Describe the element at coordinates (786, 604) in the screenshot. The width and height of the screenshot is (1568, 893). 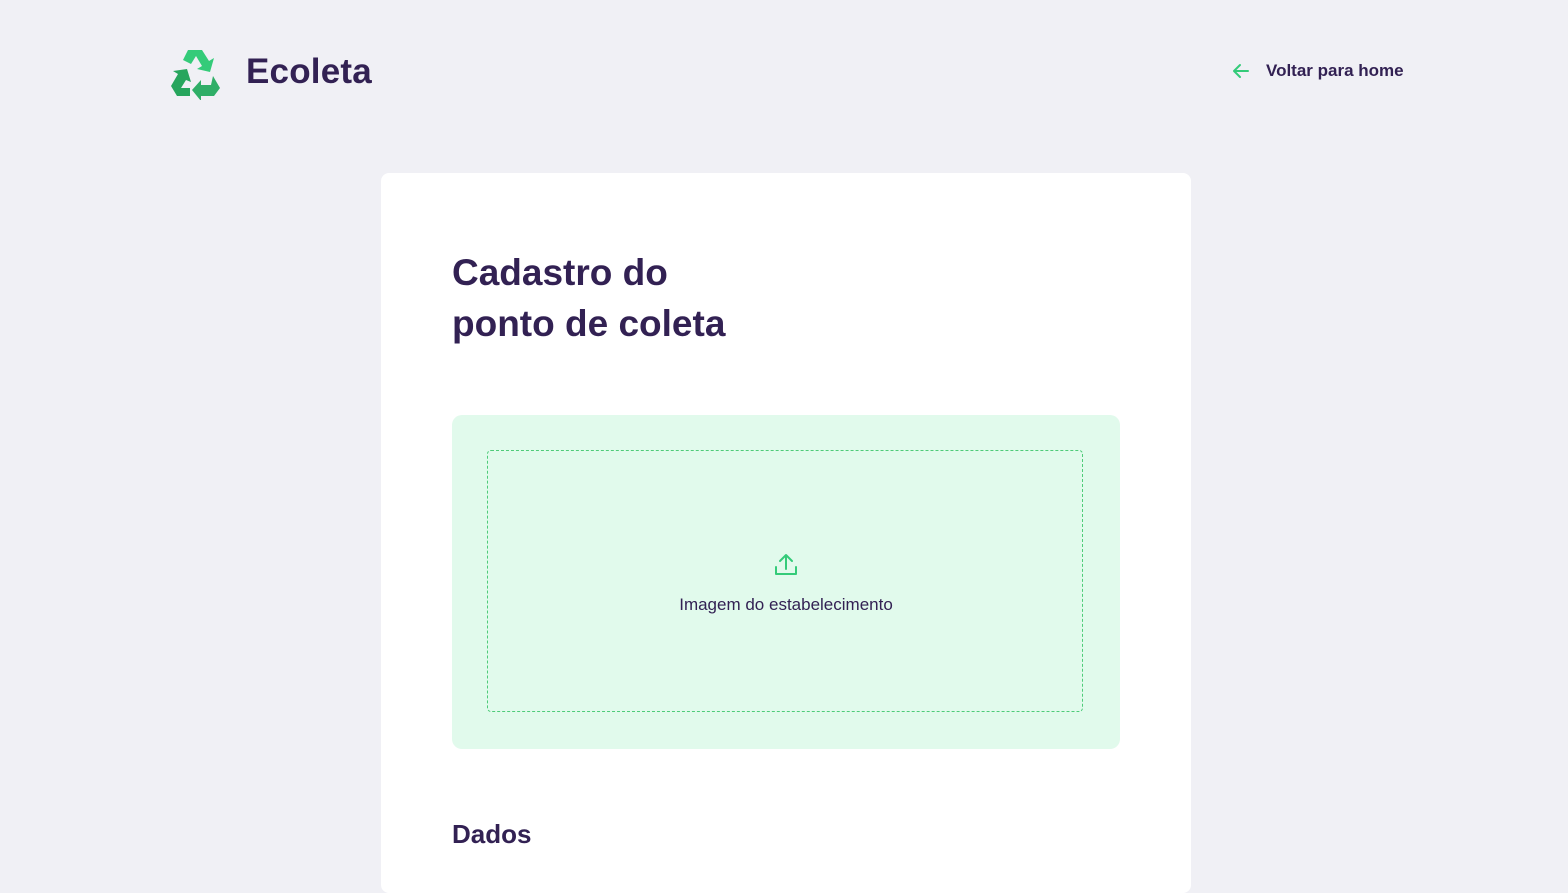
I see `dropzone-label: Imagem do estabelecimento` at that location.